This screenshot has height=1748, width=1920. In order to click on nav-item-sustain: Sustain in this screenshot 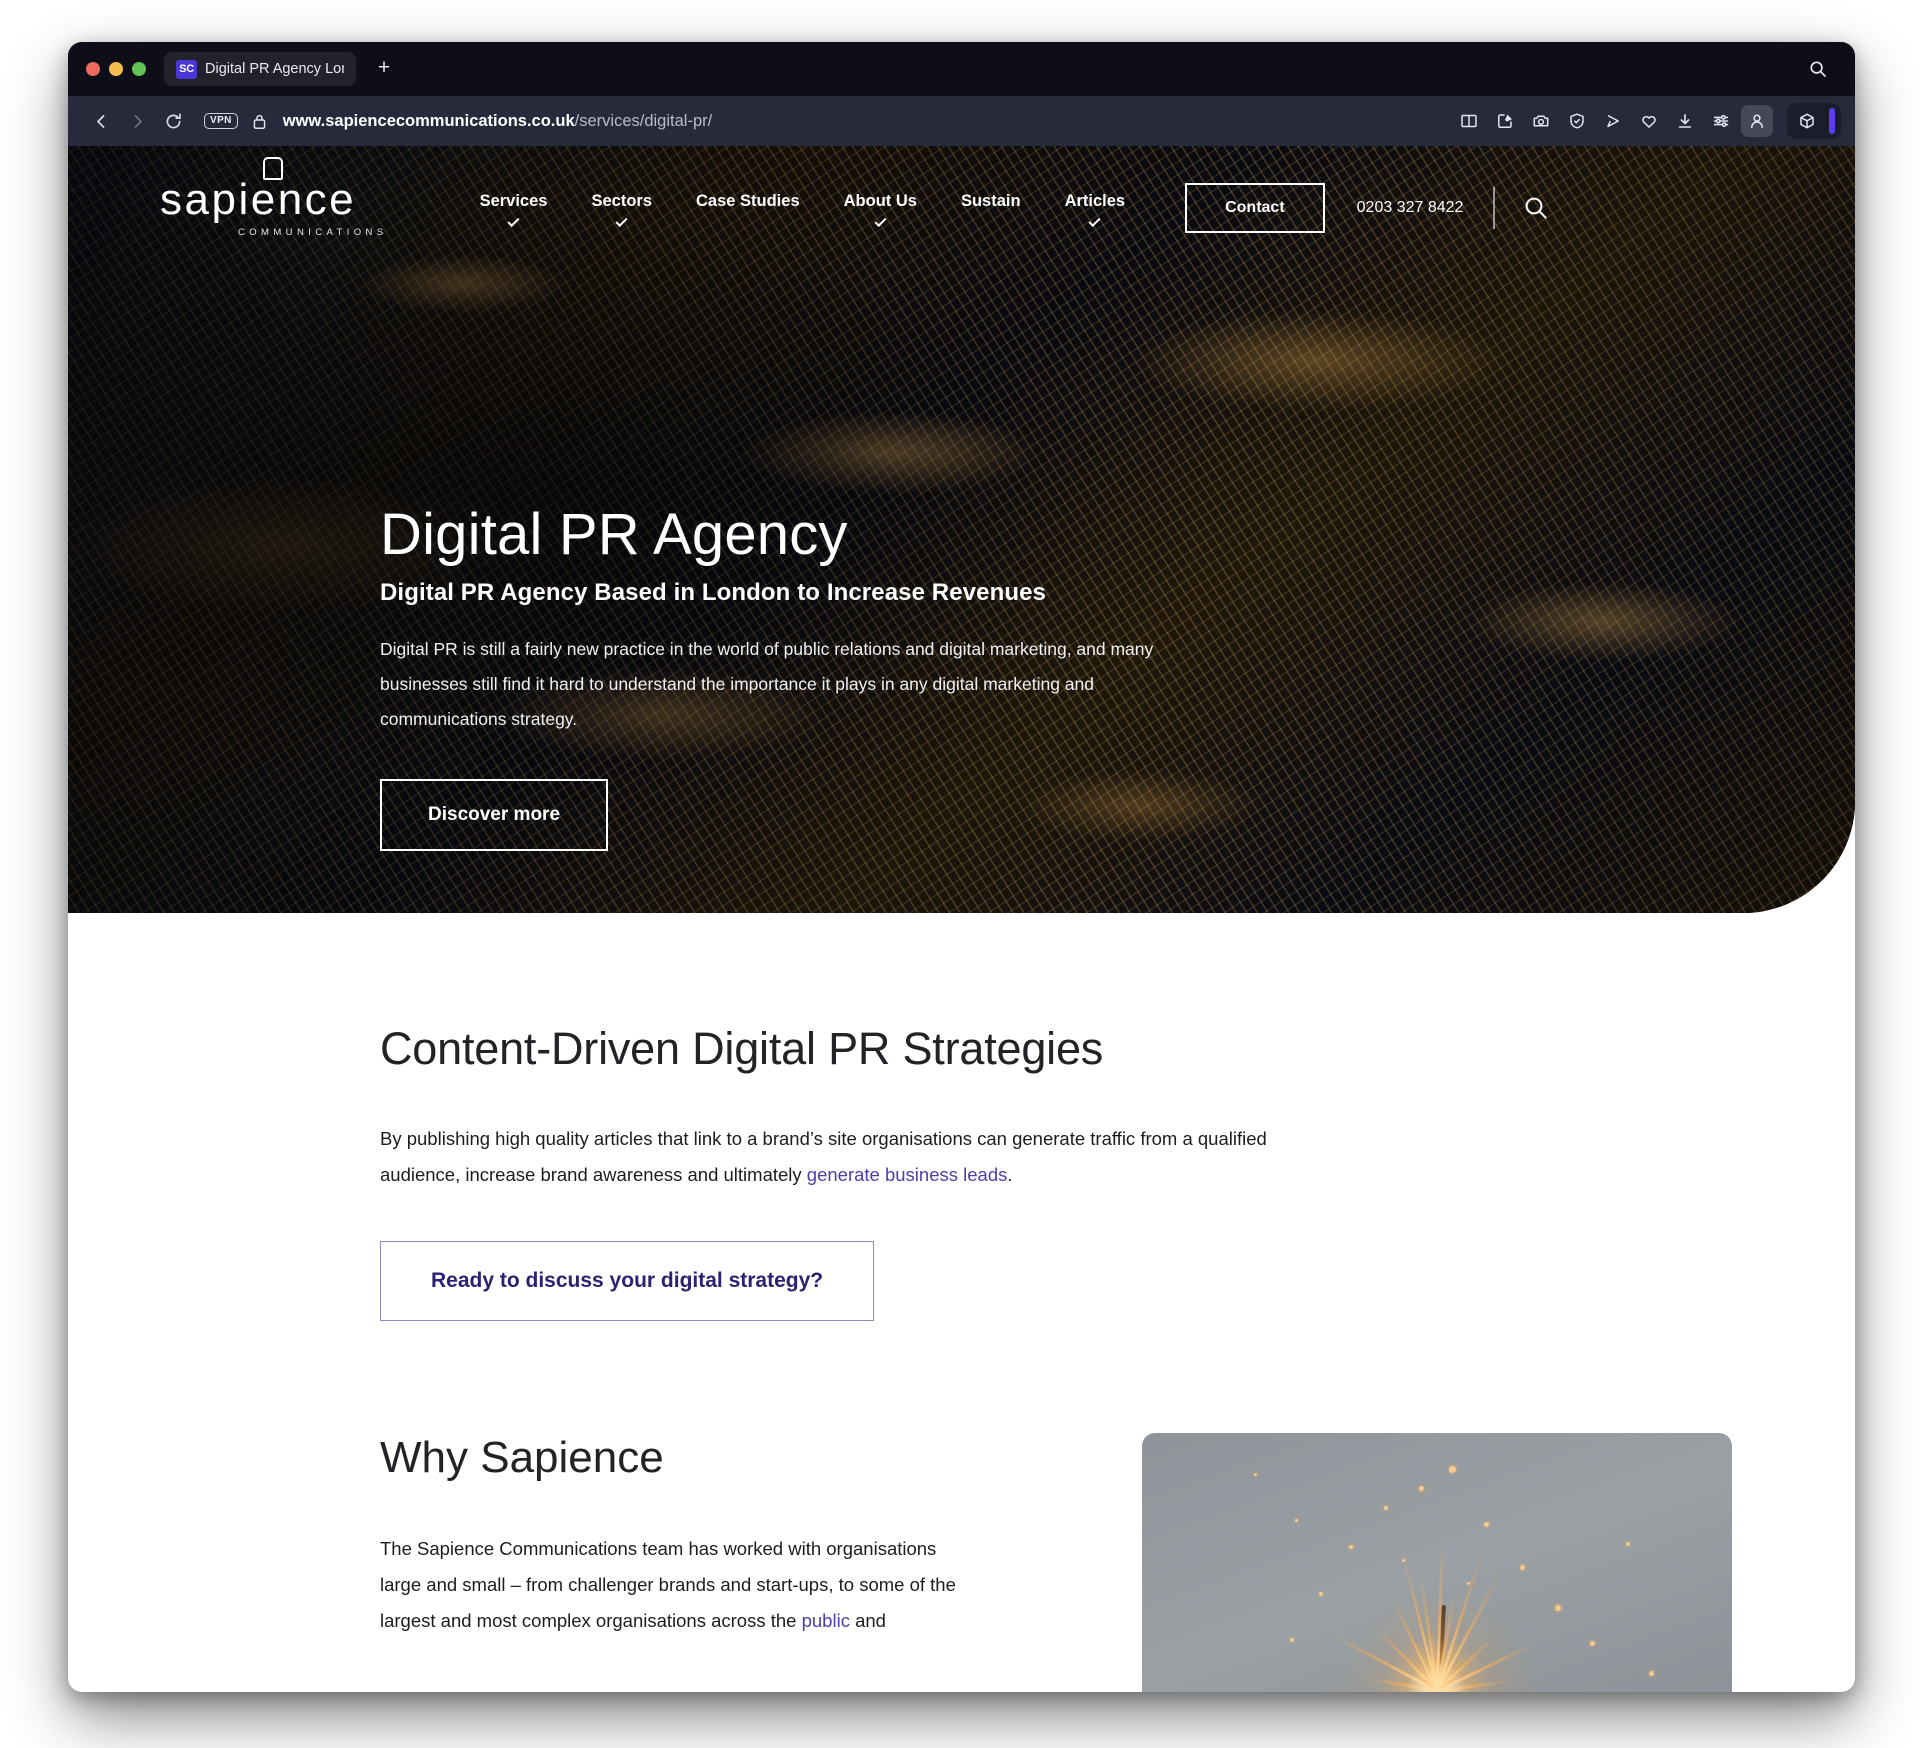, I will do `click(991, 208)`.